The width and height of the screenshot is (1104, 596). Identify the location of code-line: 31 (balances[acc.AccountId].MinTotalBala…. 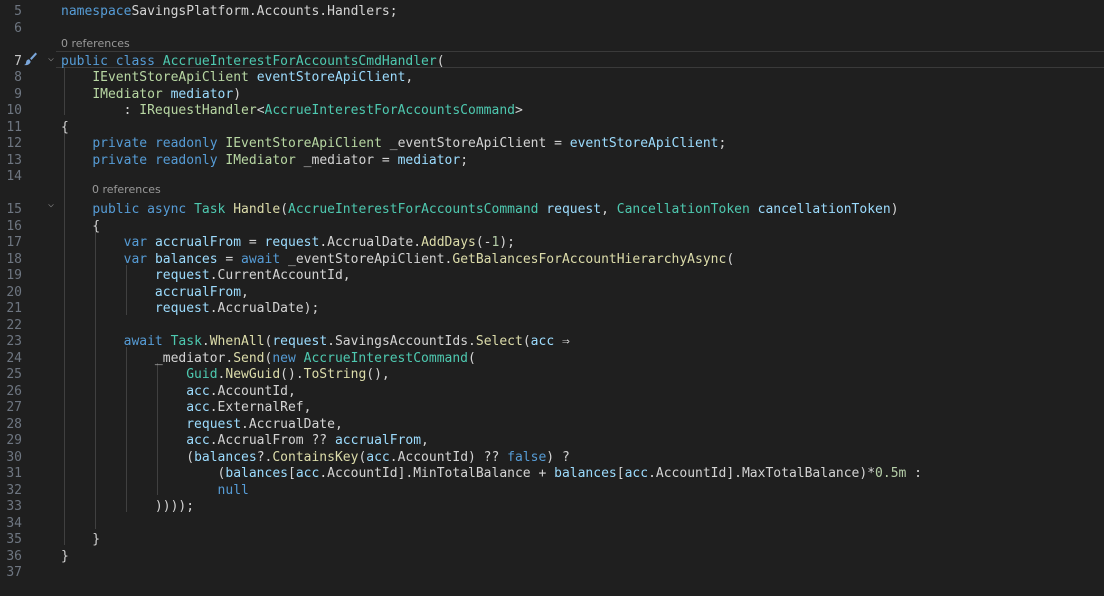
(552, 474).